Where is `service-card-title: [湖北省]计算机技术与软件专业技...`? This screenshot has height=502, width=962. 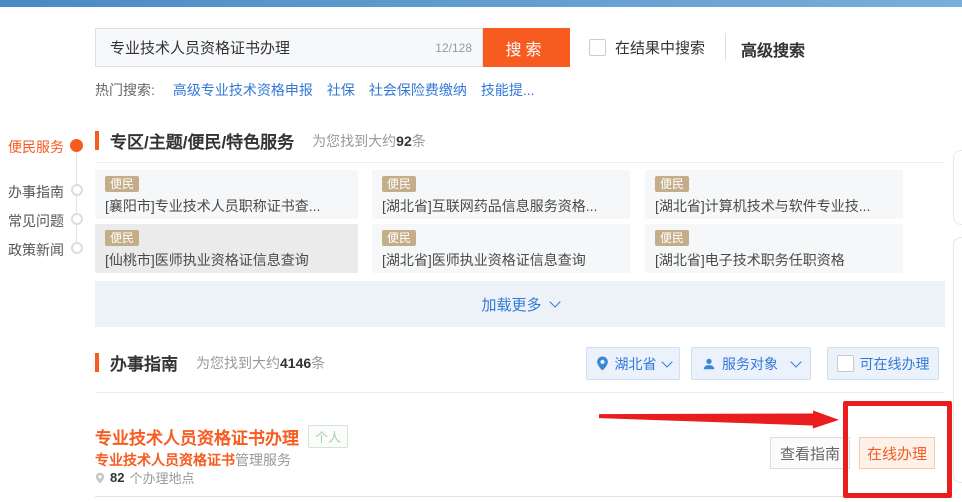
service-card-title: [湖北省]计算机技术与软件专业技... is located at coordinates (763, 206).